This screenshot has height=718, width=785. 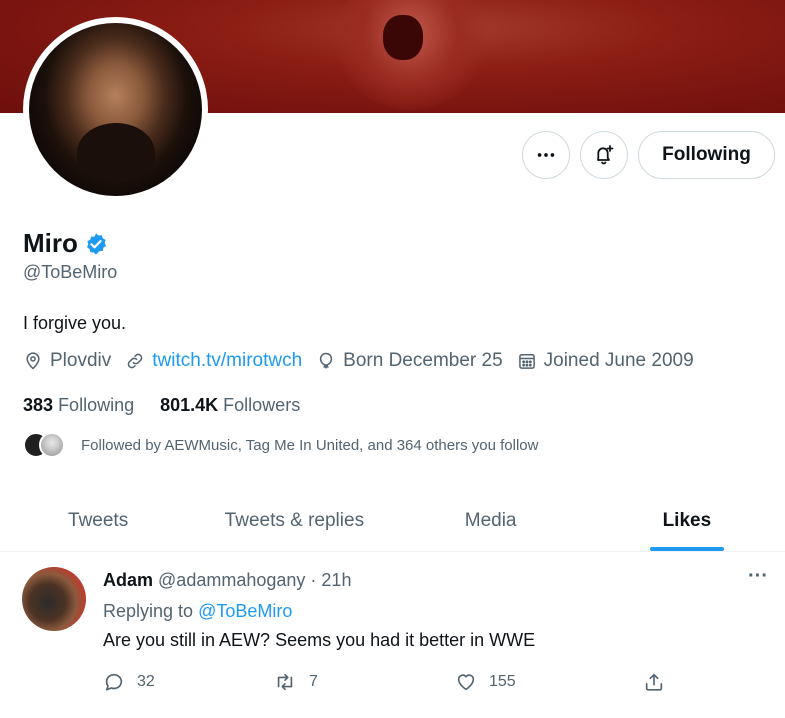 What do you see at coordinates (54, 599) in the screenshot?
I see `tweet-author-avatar` at bounding box center [54, 599].